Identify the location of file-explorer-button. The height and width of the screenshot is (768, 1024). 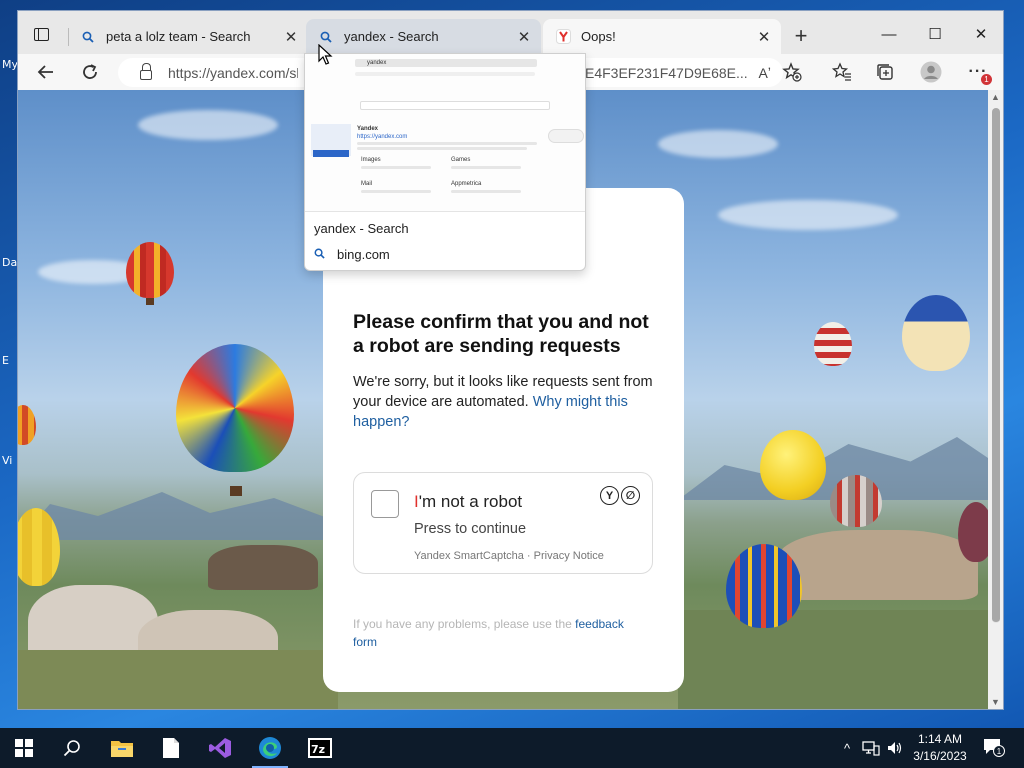
(122, 748).